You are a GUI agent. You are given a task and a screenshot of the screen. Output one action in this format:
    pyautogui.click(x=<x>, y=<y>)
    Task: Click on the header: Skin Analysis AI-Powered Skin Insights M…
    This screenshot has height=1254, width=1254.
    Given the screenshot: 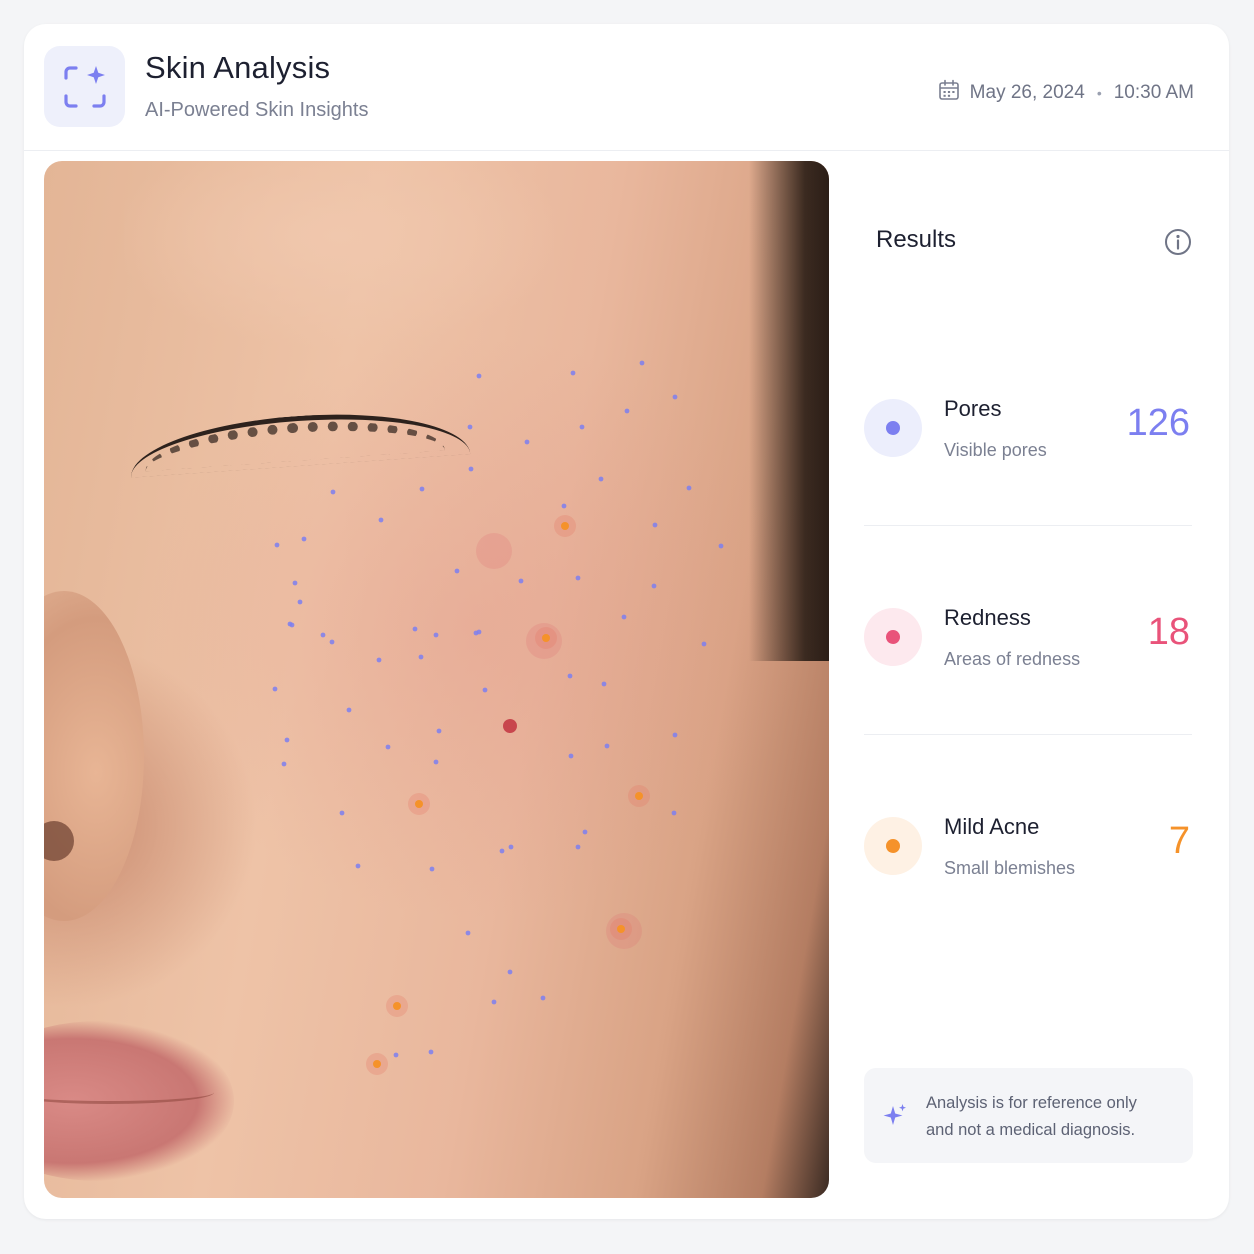 What is the action you would take?
    pyautogui.click(x=626, y=87)
    